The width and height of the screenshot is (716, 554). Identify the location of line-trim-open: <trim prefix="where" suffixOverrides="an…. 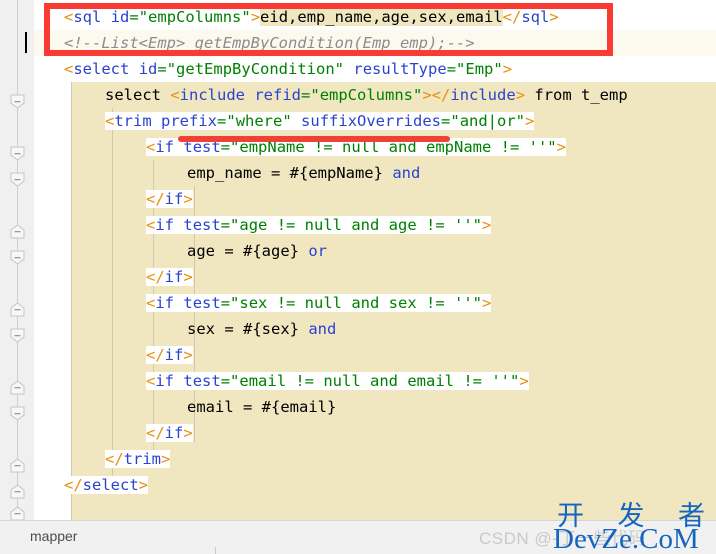
(284, 121).